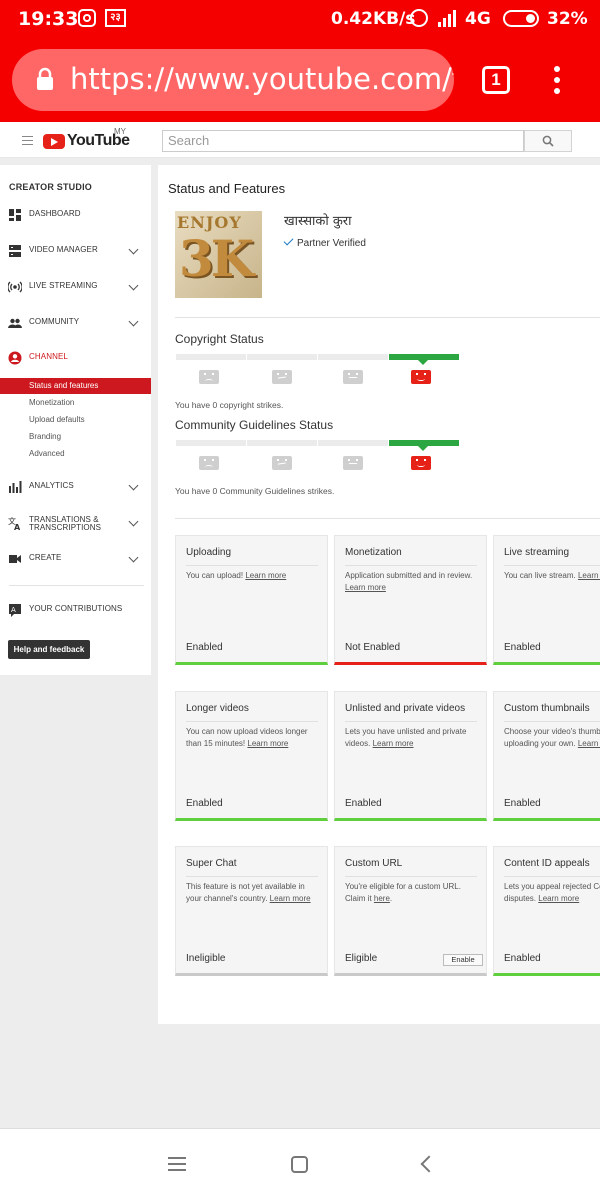 This screenshot has height=1200, width=600. I want to click on channel-name: खास्साको कुरा, so click(318, 220).